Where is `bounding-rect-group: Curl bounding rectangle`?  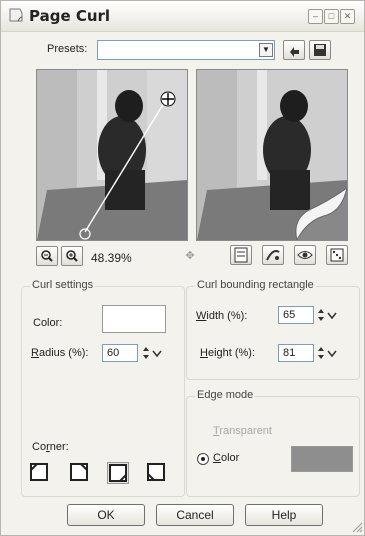
bounding-rect-group: Curl bounding rectangle is located at coordinates (273, 329).